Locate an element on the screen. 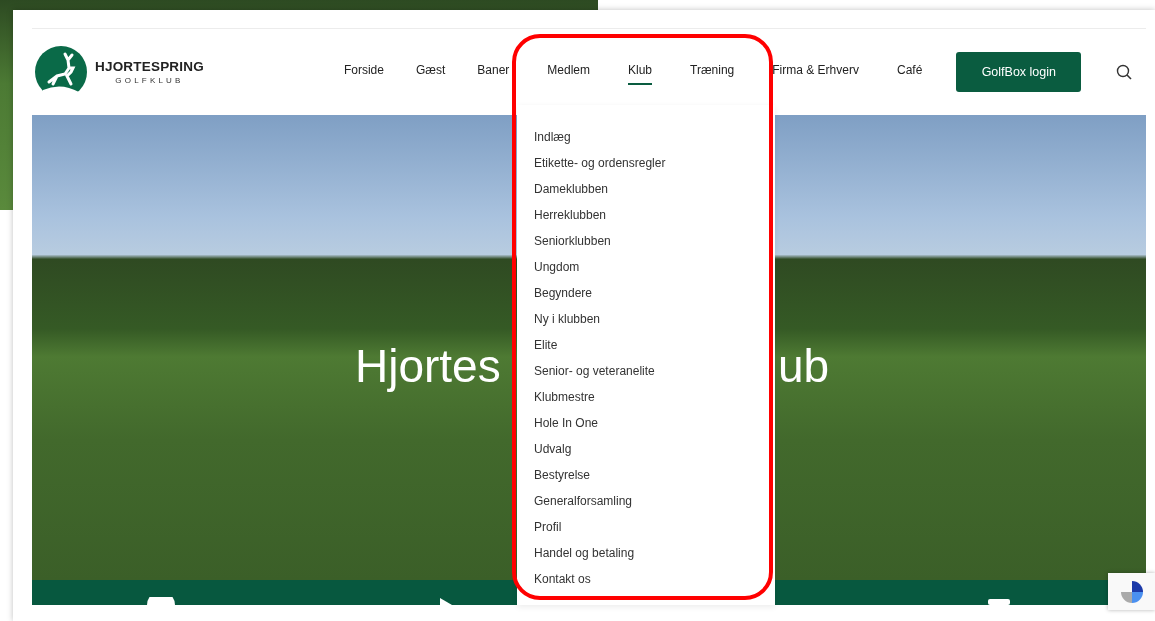 The height and width of the screenshot is (621, 1155). play-icon is located at coordinates (446, 601).